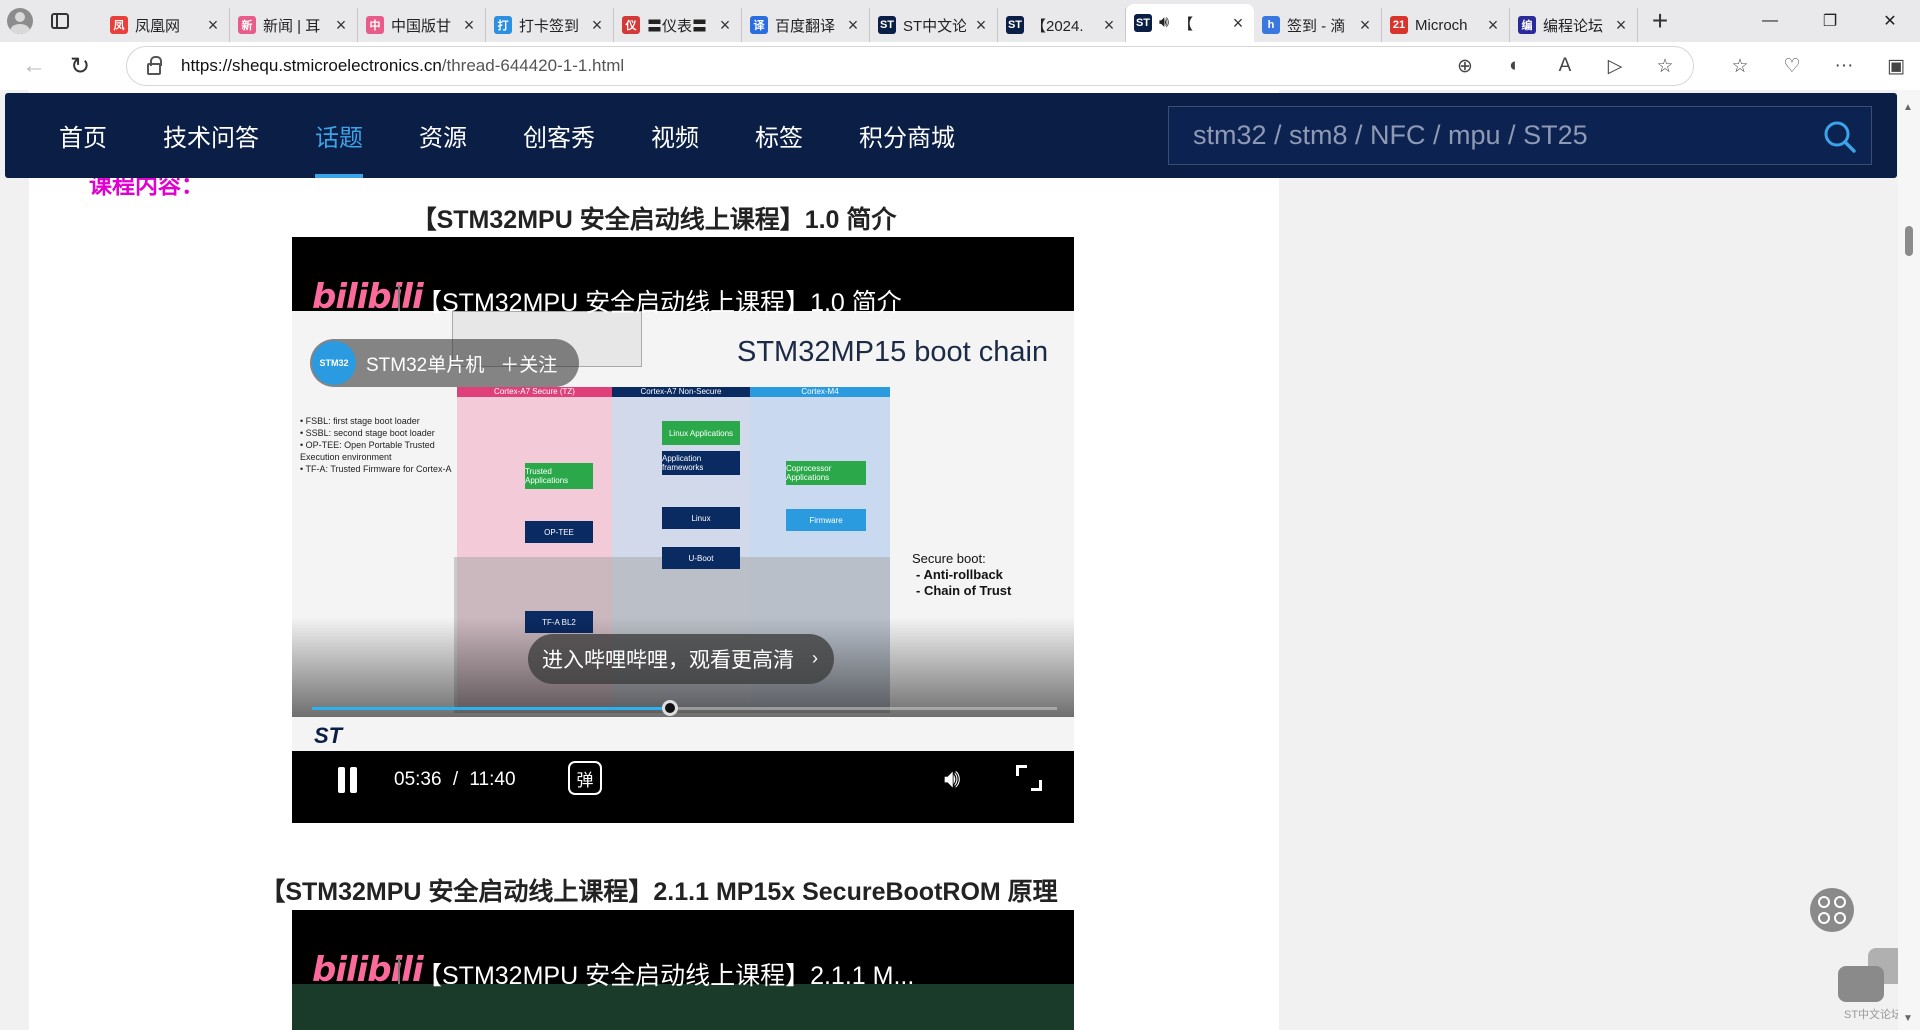 This screenshot has width=1920, height=1030. Describe the element at coordinates (528, 363) in the screenshot. I see `follow-button: ＋关注` at that location.